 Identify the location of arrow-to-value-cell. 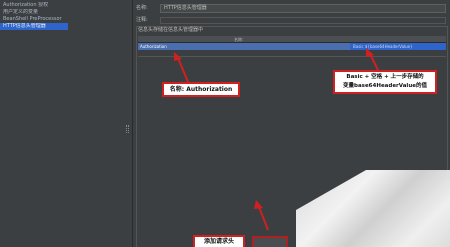
(374, 62).